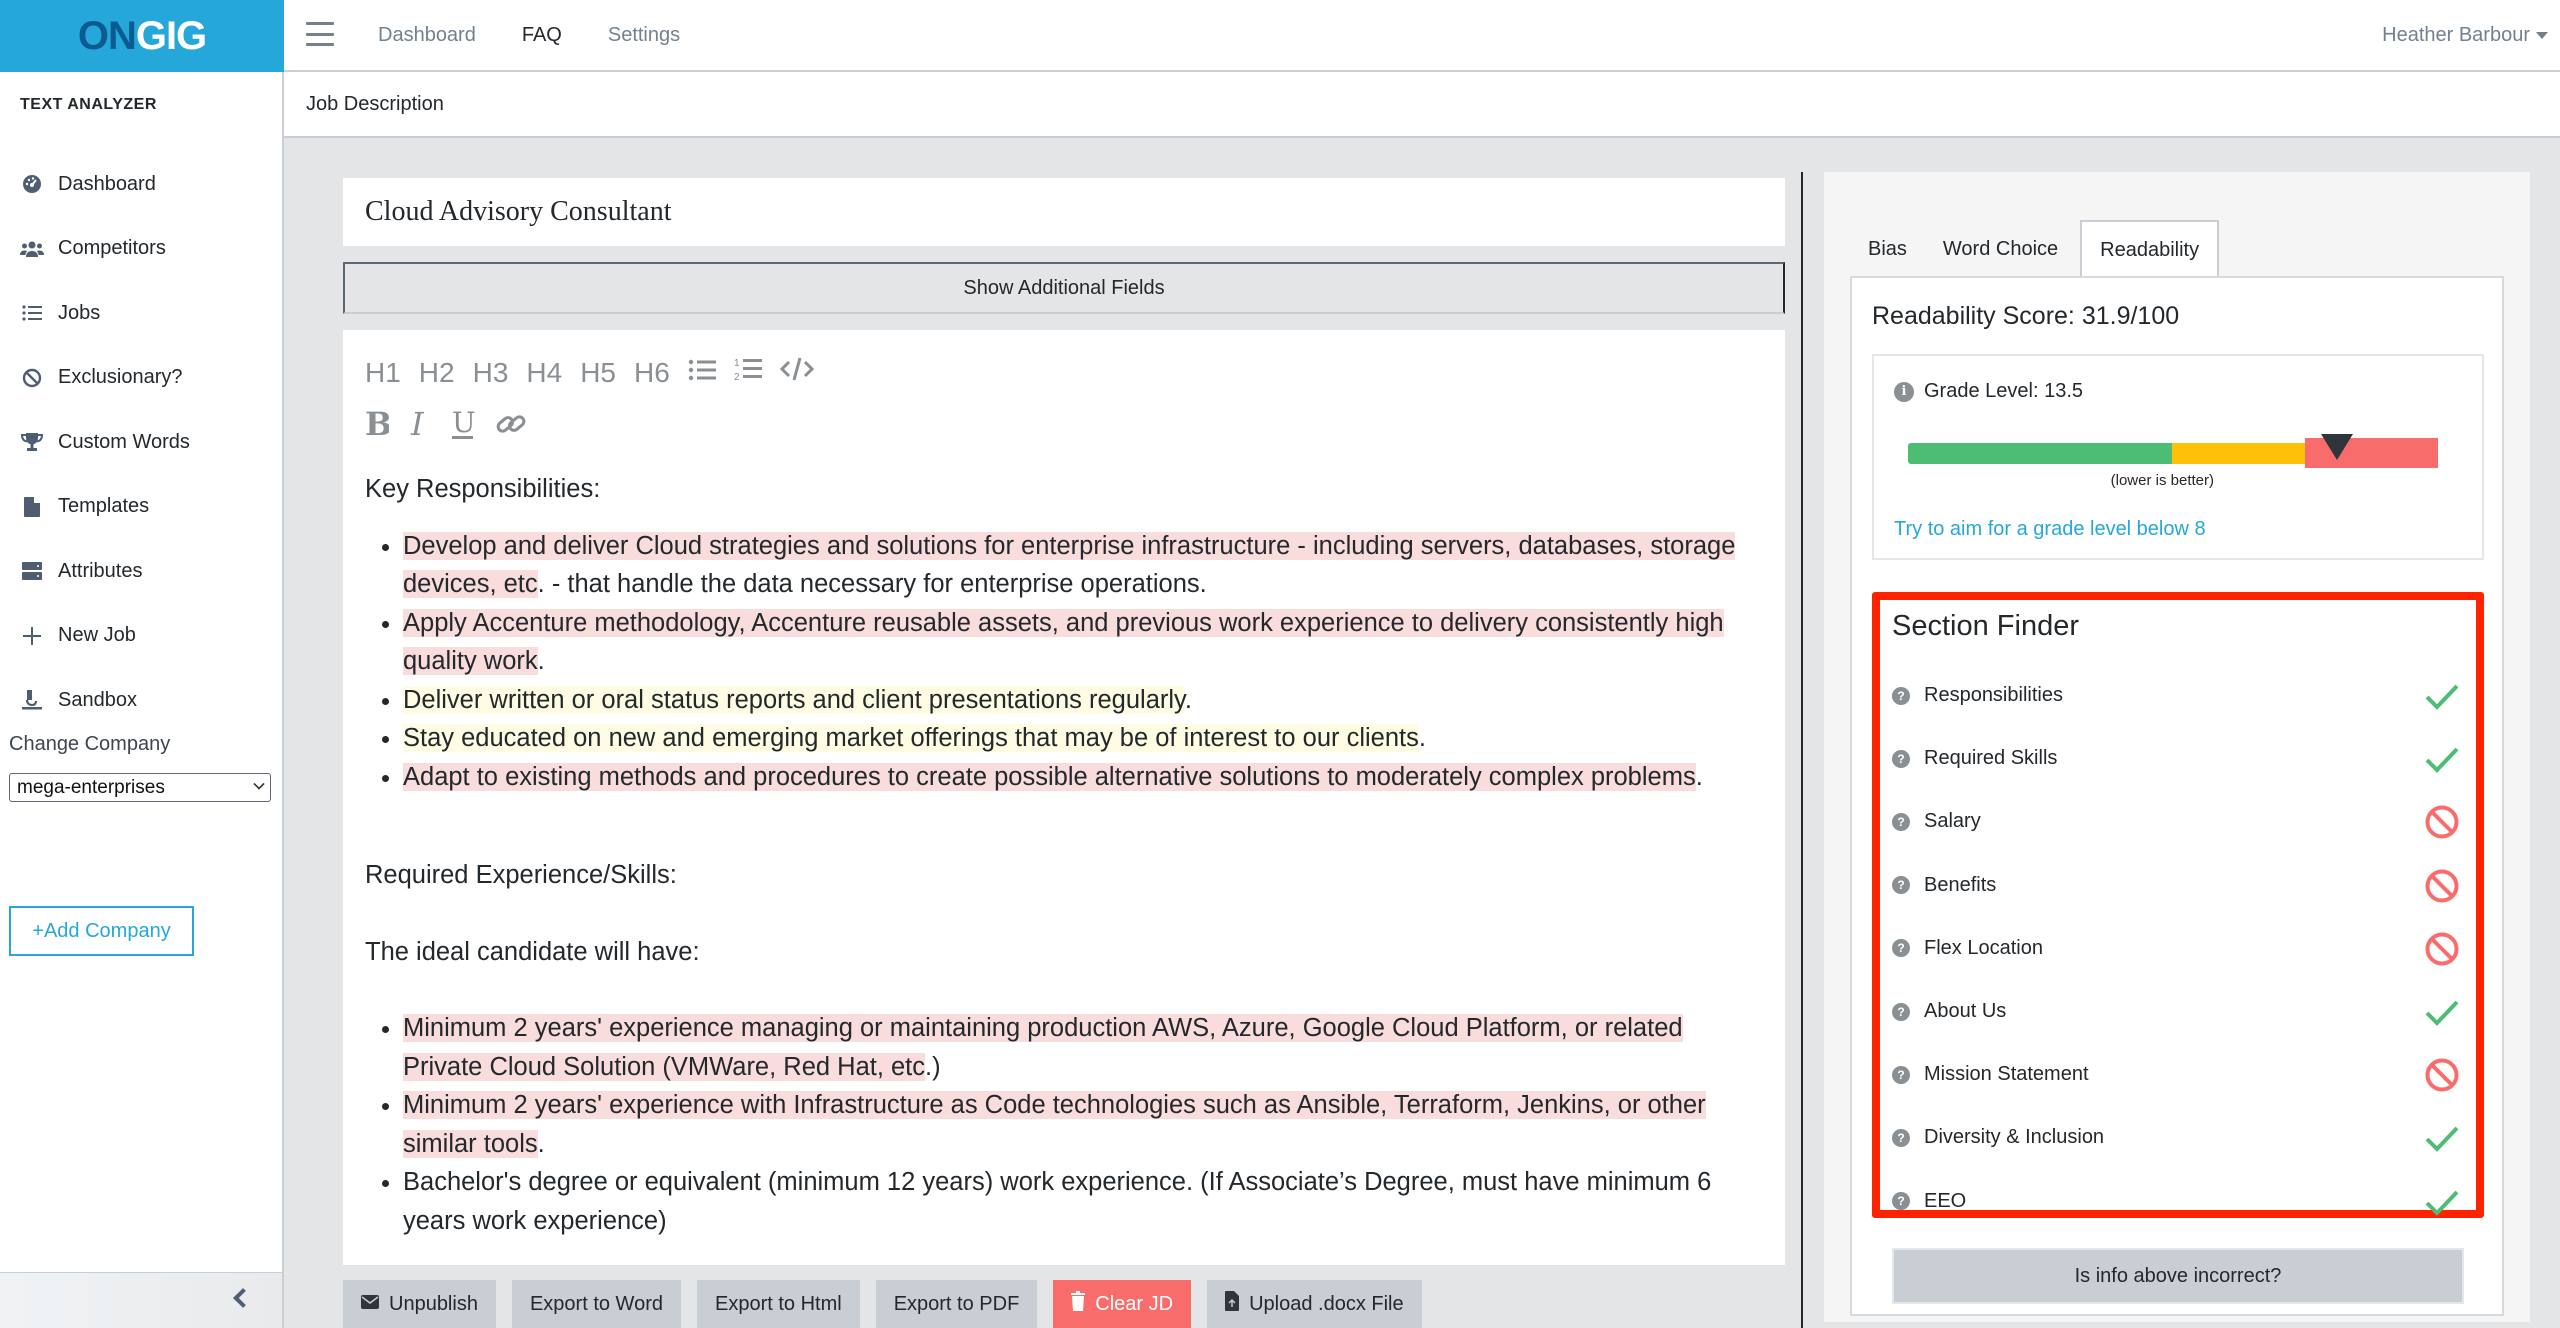 Image resolution: width=2560 pixels, height=1328 pixels. What do you see at coordinates (140, 787) in the screenshot?
I see `company-select: mega-enterprises` at bounding box center [140, 787].